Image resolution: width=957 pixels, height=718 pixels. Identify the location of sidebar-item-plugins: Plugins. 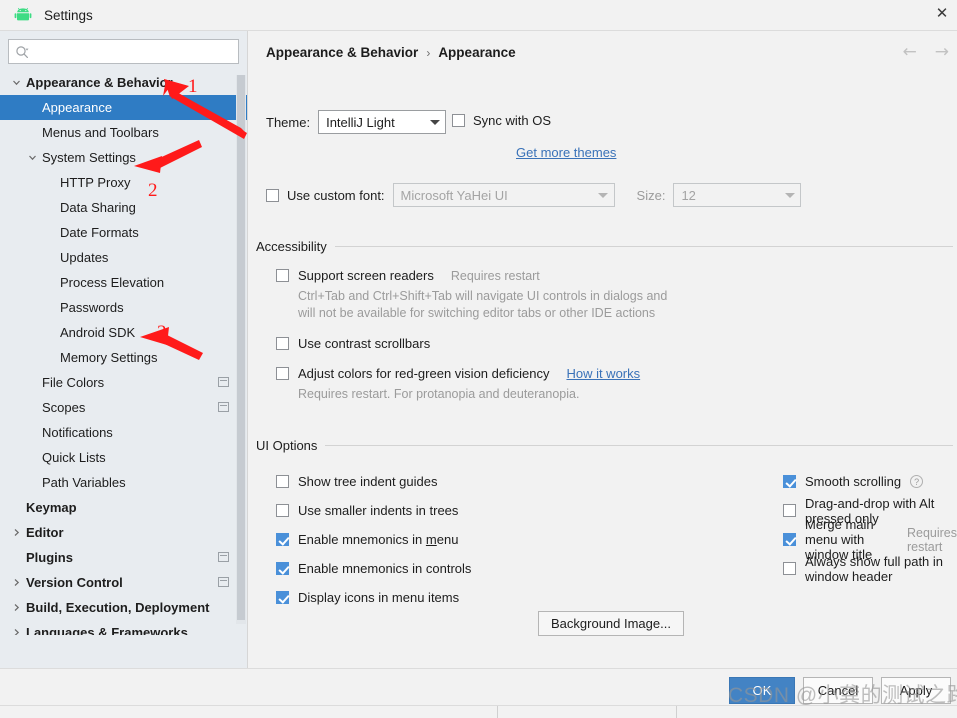
(123, 557).